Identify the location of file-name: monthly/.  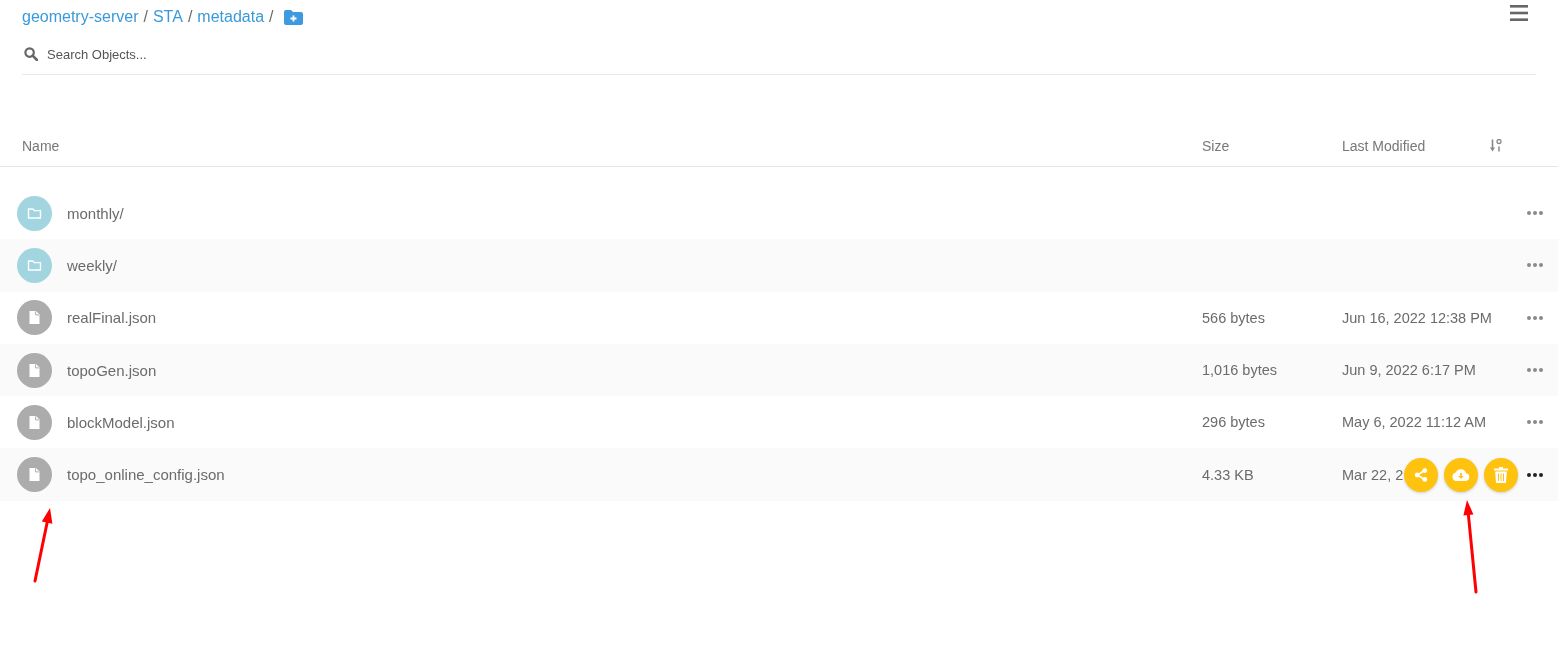
(95, 213).